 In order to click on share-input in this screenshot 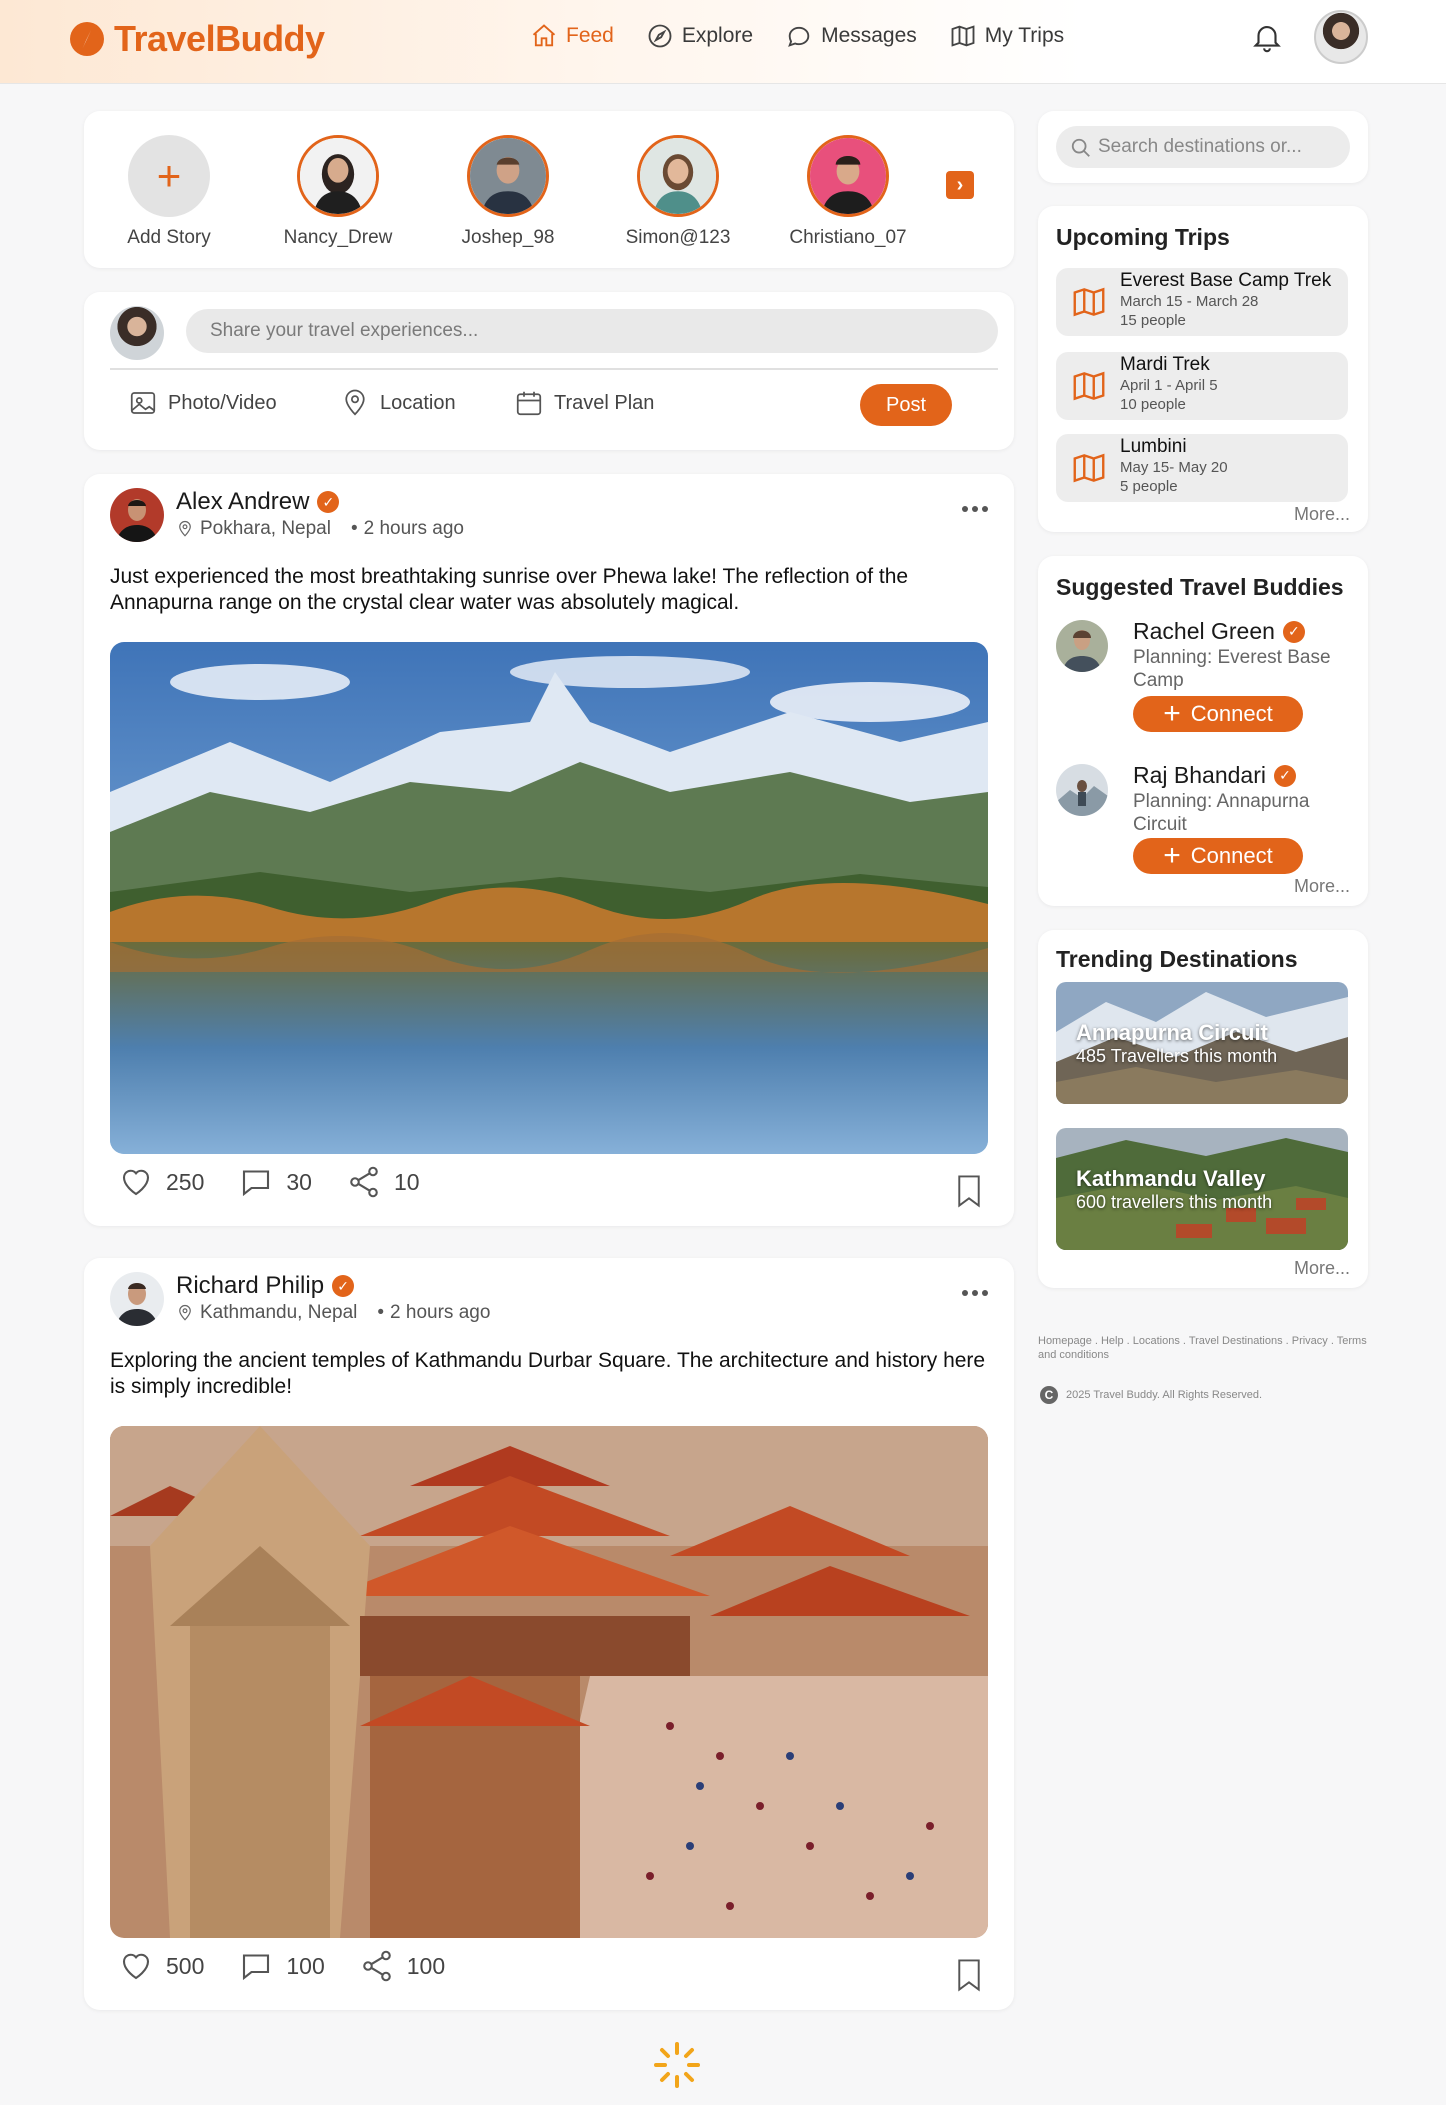, I will do `click(592, 331)`.